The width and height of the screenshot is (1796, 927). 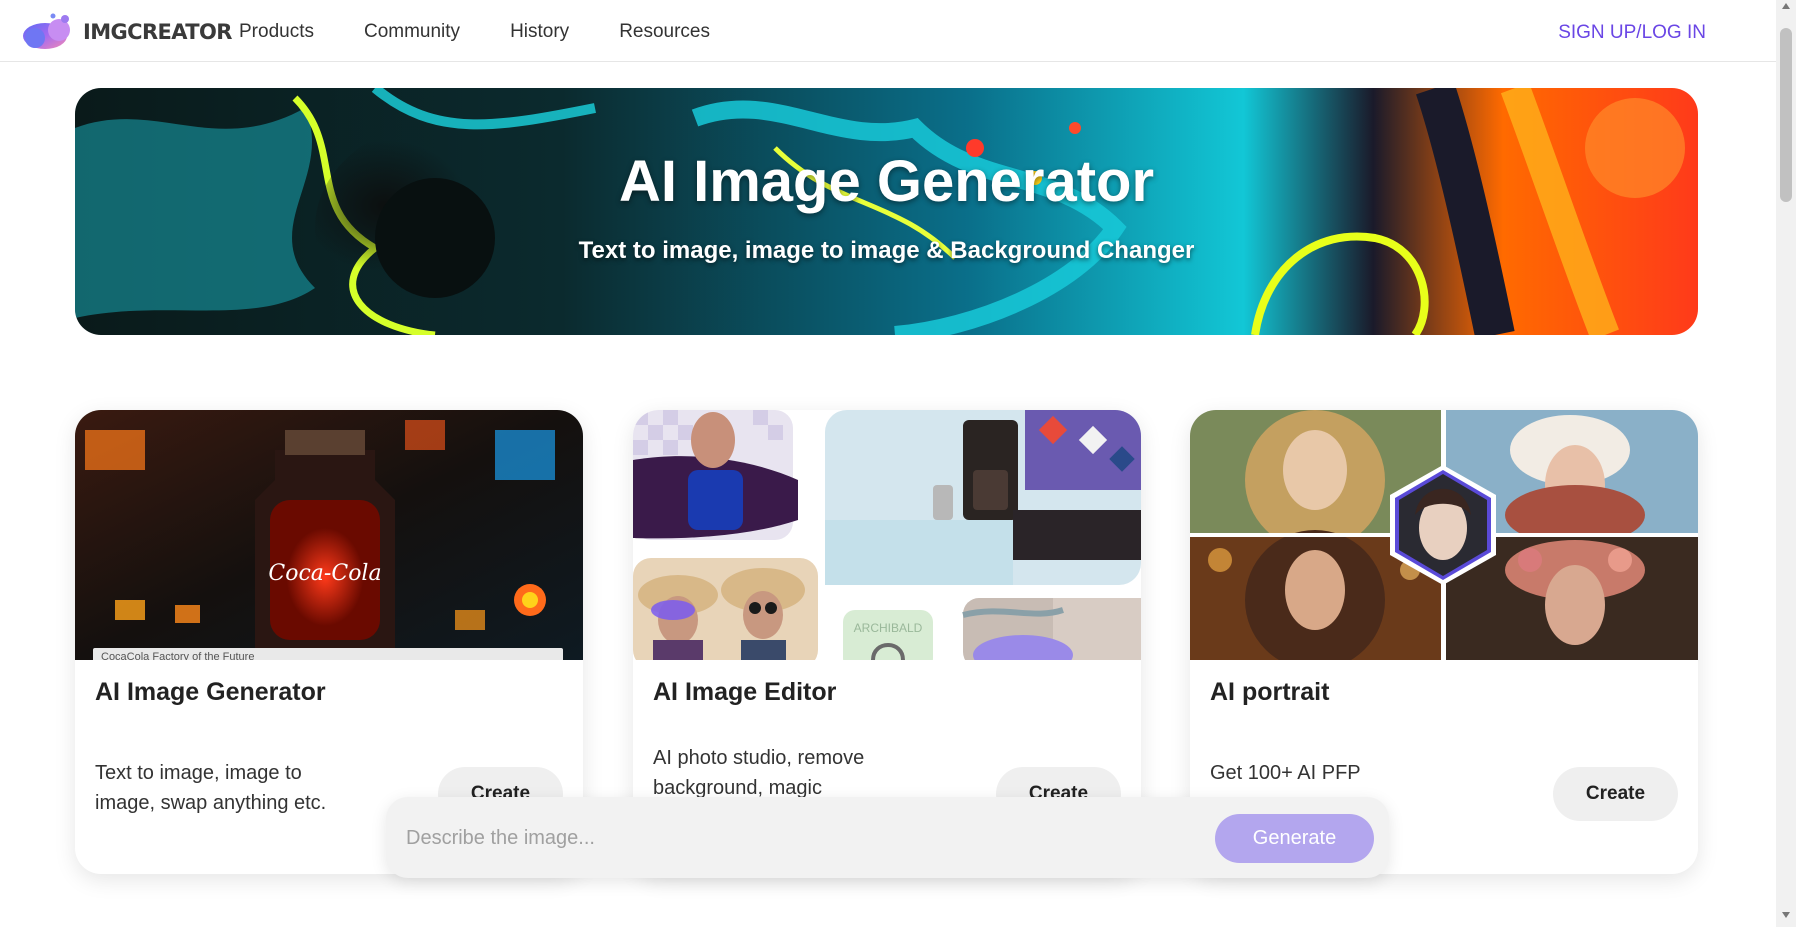 I want to click on main-nav: Products Community History Resources, so click(x=474, y=32).